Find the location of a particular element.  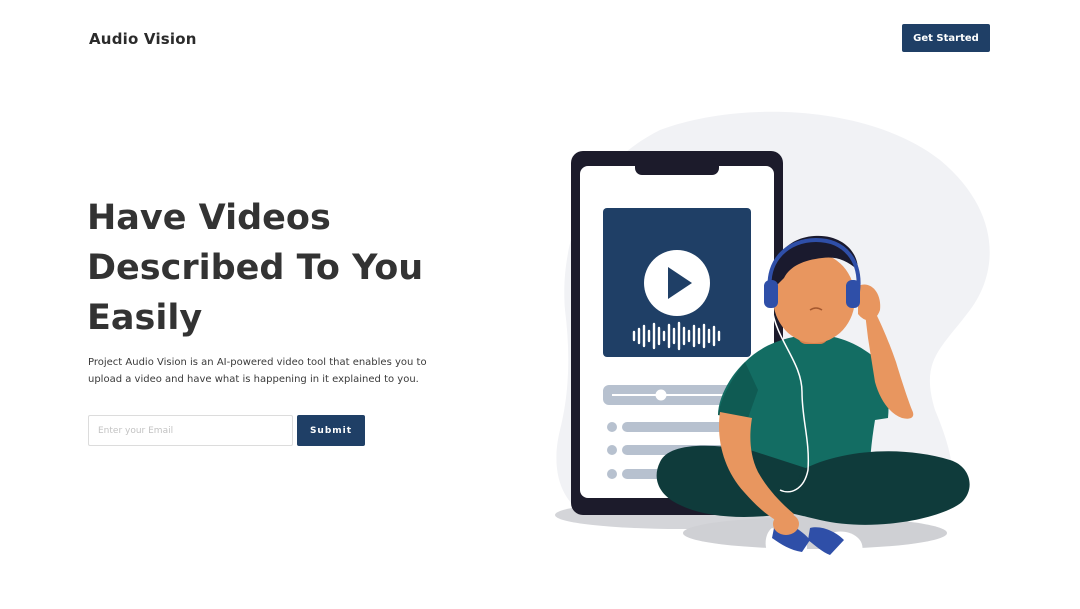

brand-logo: Audio Vision is located at coordinates (143, 39).